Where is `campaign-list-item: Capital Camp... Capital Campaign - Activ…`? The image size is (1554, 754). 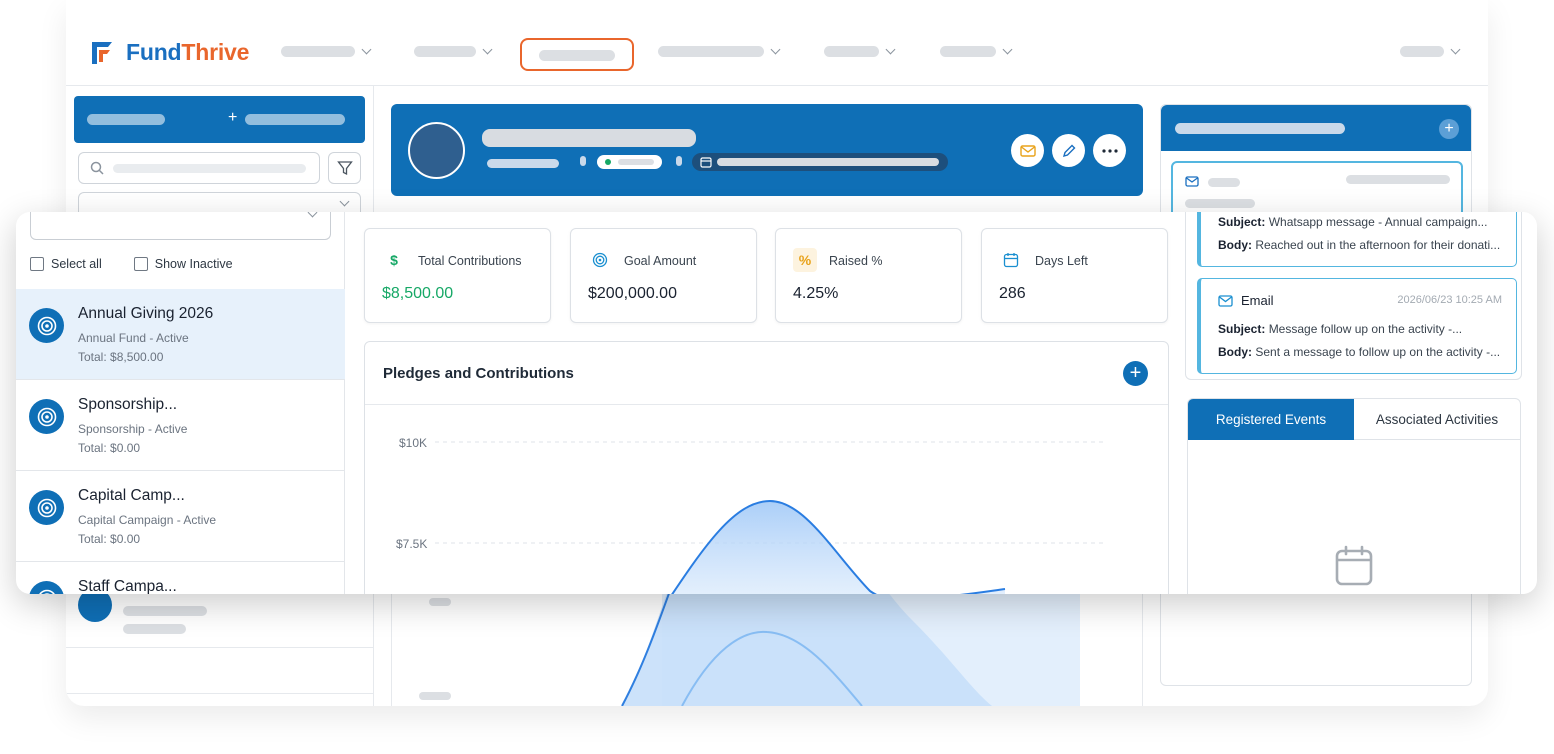 campaign-list-item: Capital Camp... Capital Campaign - Activ… is located at coordinates (180, 516).